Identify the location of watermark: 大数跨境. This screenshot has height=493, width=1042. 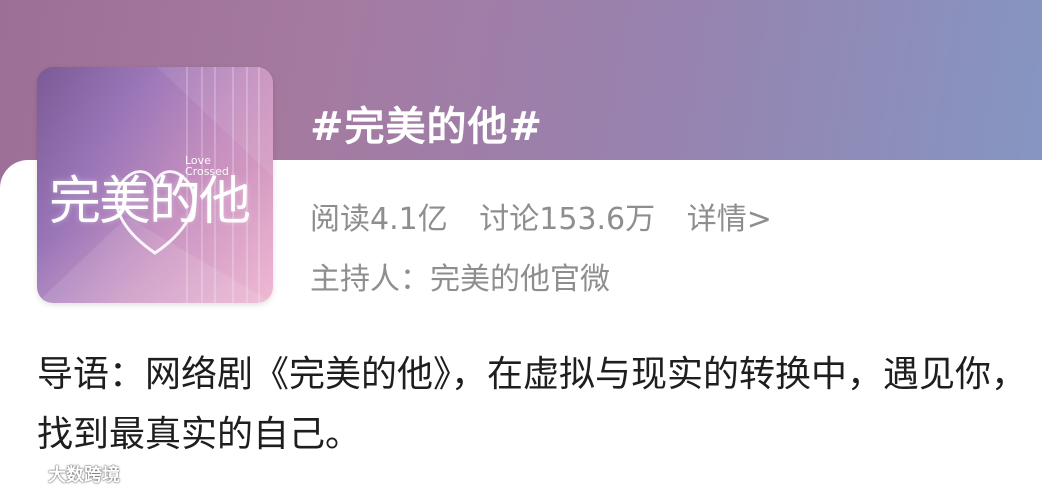
(64, 474).